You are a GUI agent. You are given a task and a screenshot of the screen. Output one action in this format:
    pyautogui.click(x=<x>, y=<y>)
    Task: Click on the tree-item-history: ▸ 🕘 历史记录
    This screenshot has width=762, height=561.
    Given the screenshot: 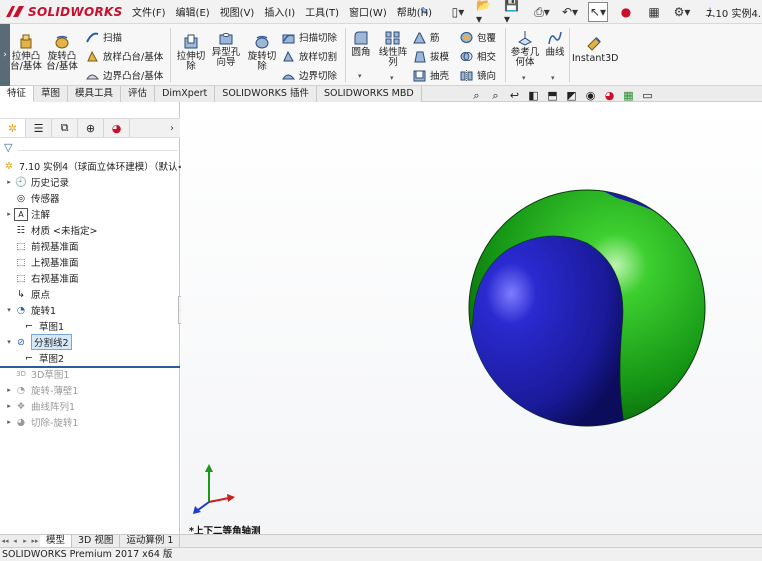 What is the action you would take?
    pyautogui.click(x=36, y=182)
    